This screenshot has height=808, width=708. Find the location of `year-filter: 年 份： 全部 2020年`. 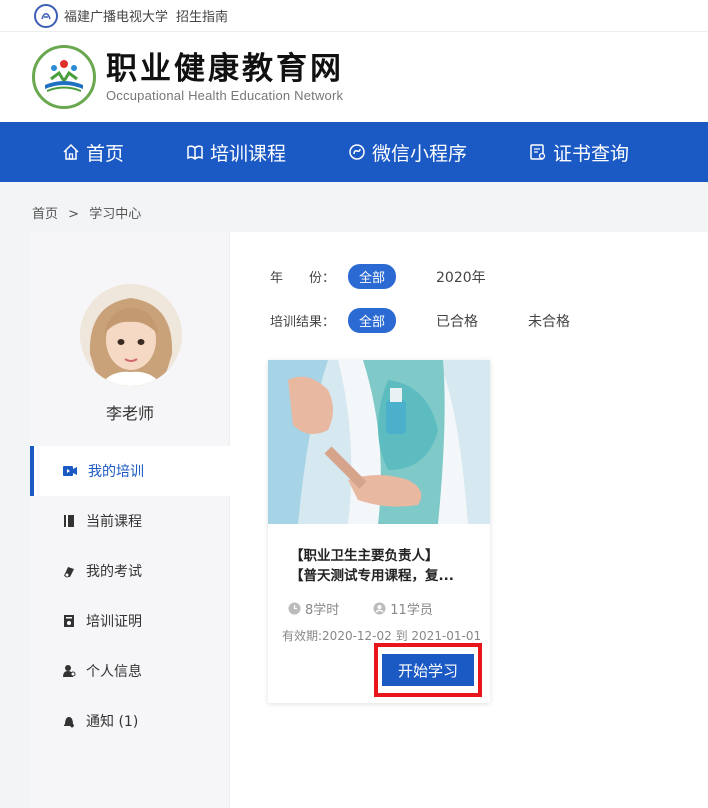

year-filter: 年 份： 全部 2020年 is located at coordinates (403, 276).